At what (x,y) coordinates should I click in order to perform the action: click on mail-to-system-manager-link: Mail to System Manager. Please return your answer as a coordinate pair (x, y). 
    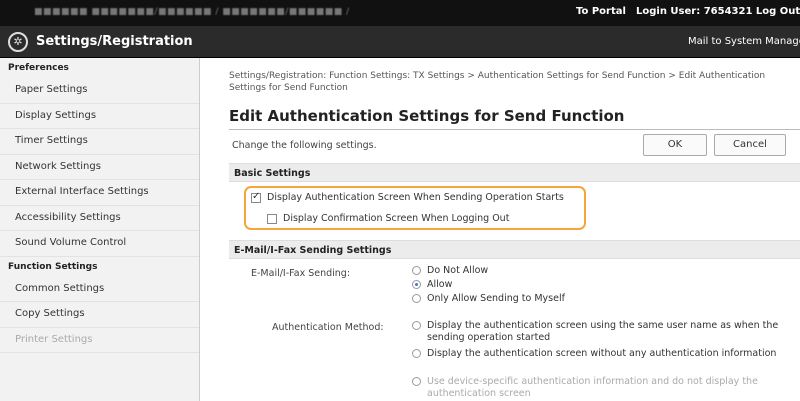
    Looking at the image, I should click on (744, 41).